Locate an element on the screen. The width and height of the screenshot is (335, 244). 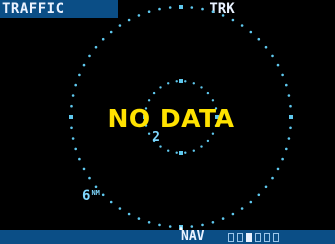
inner-ring-range-label: 2 is located at coordinates (156, 137).